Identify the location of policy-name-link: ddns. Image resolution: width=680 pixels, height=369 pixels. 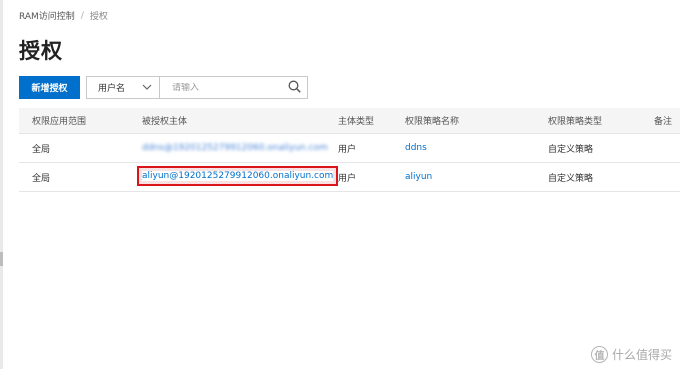
(416, 148).